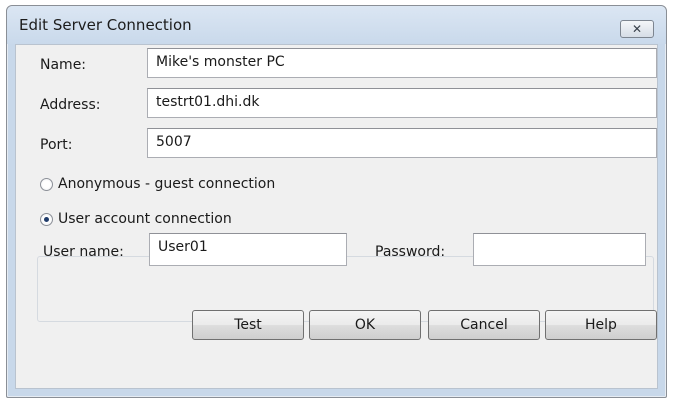  What do you see at coordinates (46, 219) in the screenshot?
I see `radio-checked-icon` at bounding box center [46, 219].